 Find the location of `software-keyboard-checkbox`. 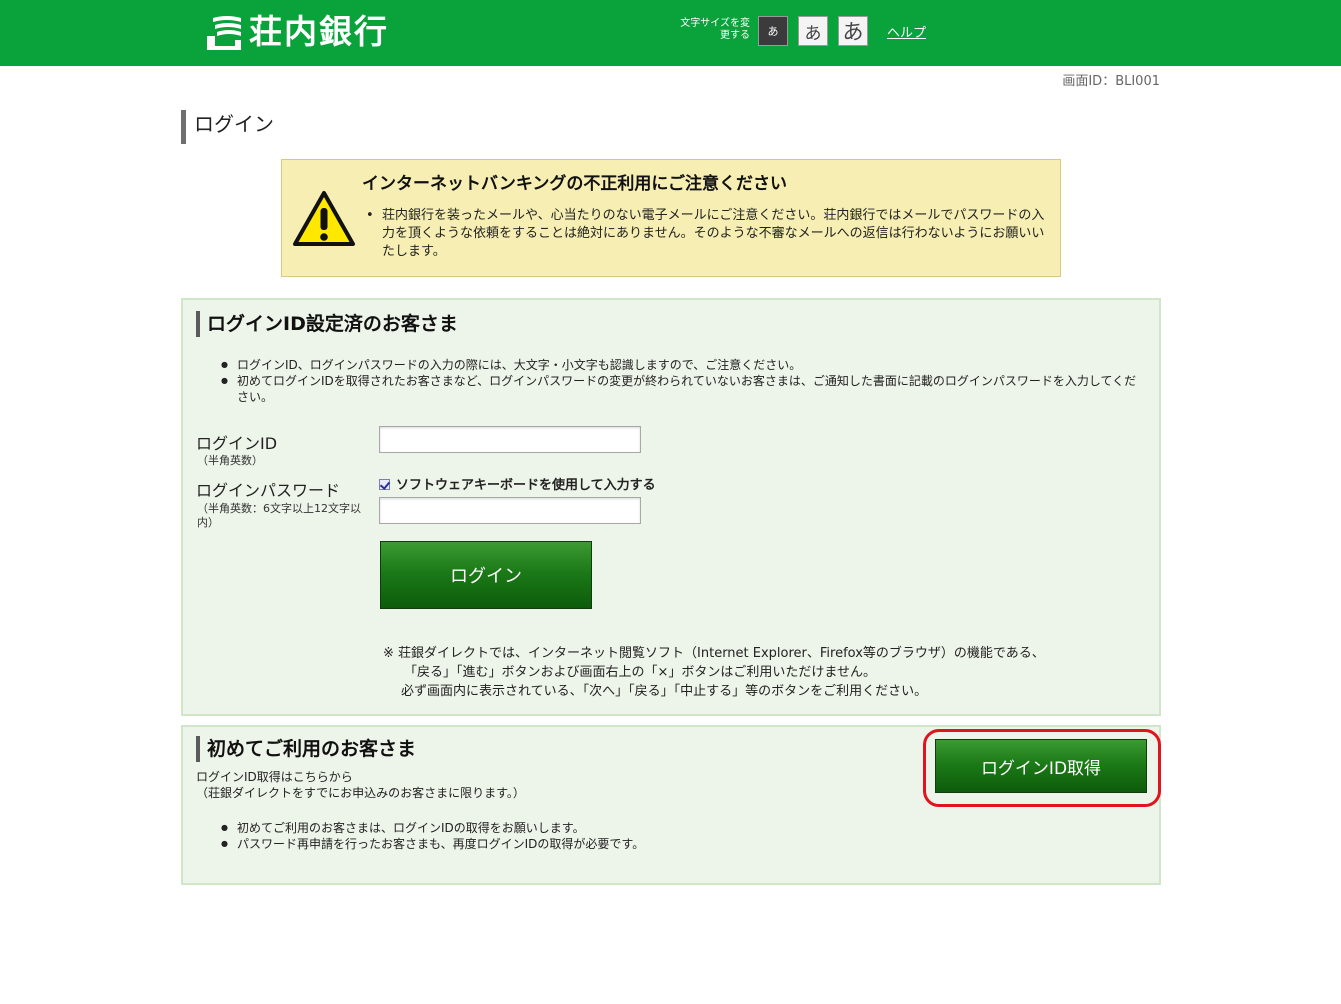

software-keyboard-checkbox is located at coordinates (384, 484).